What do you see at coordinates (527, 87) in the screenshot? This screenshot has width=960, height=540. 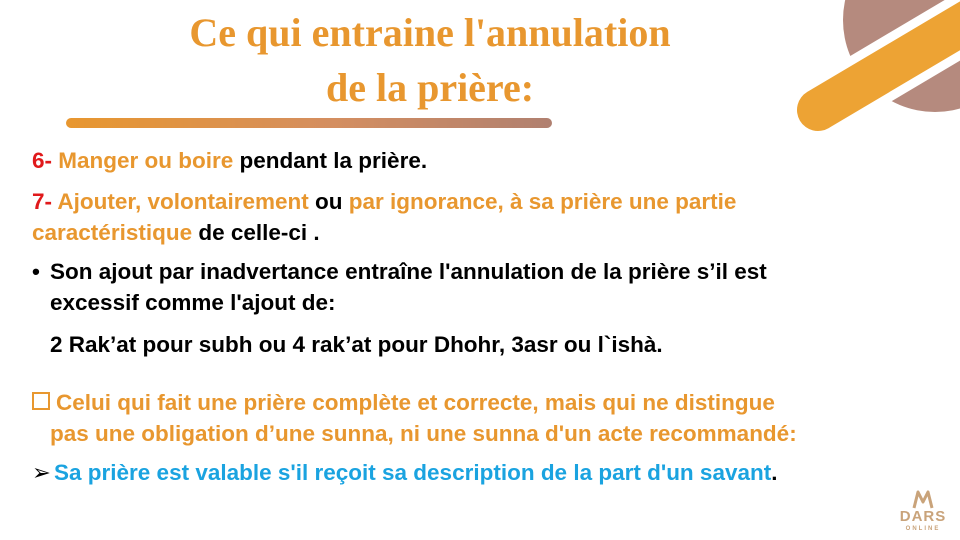 I see `page-title-colon: :` at bounding box center [527, 87].